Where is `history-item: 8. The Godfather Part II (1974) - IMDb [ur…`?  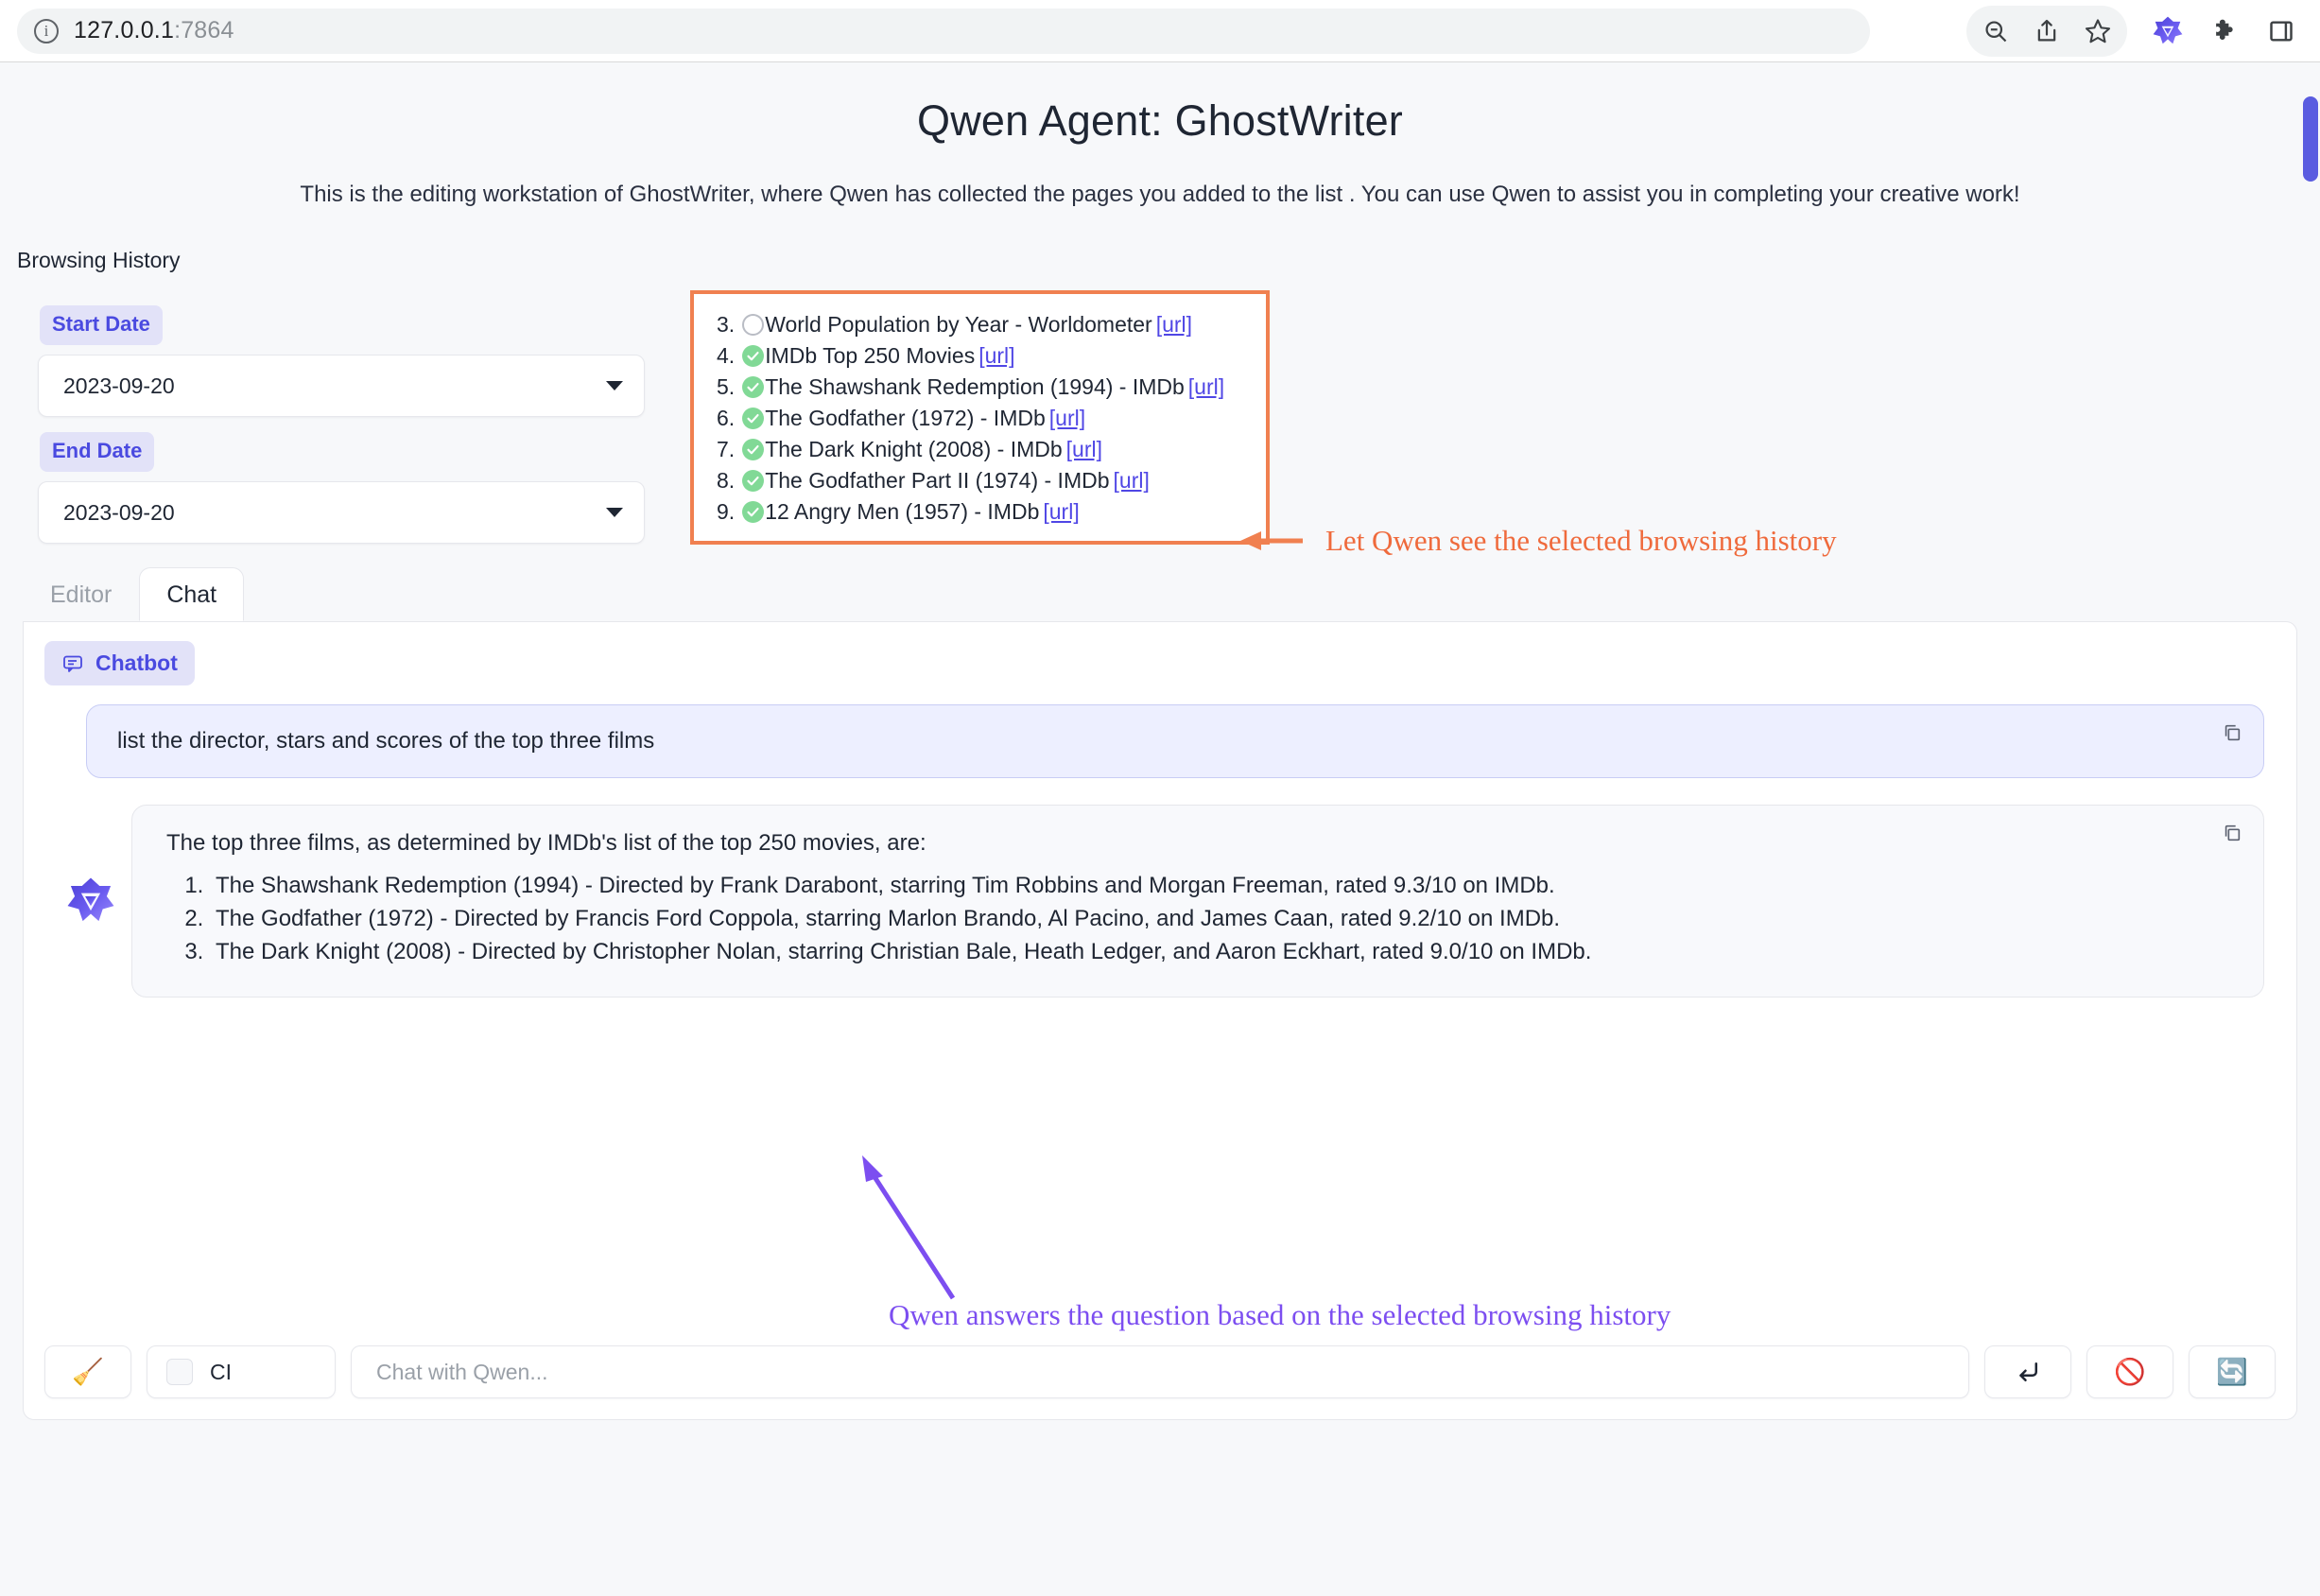 history-item: 8. The Godfather Part II (1974) - IMDb [ur… is located at coordinates (980, 481).